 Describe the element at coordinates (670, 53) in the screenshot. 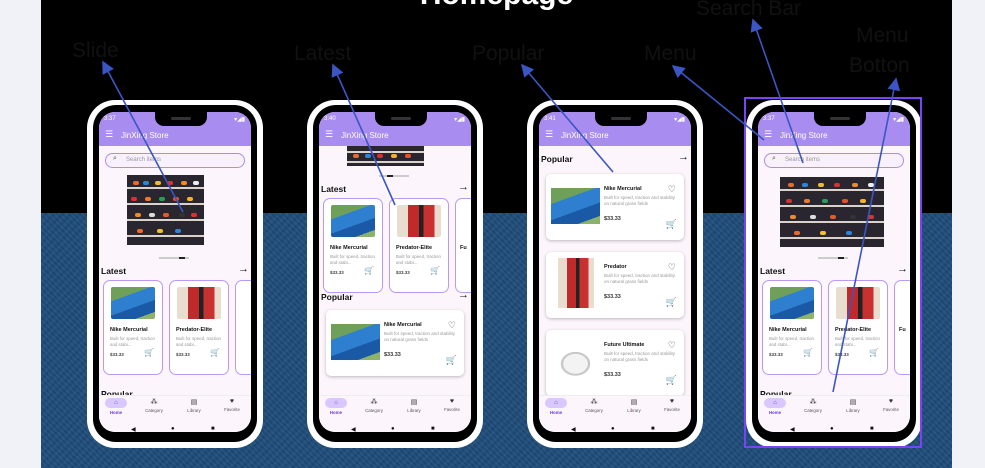

I see `callout-menu: Menu` at that location.